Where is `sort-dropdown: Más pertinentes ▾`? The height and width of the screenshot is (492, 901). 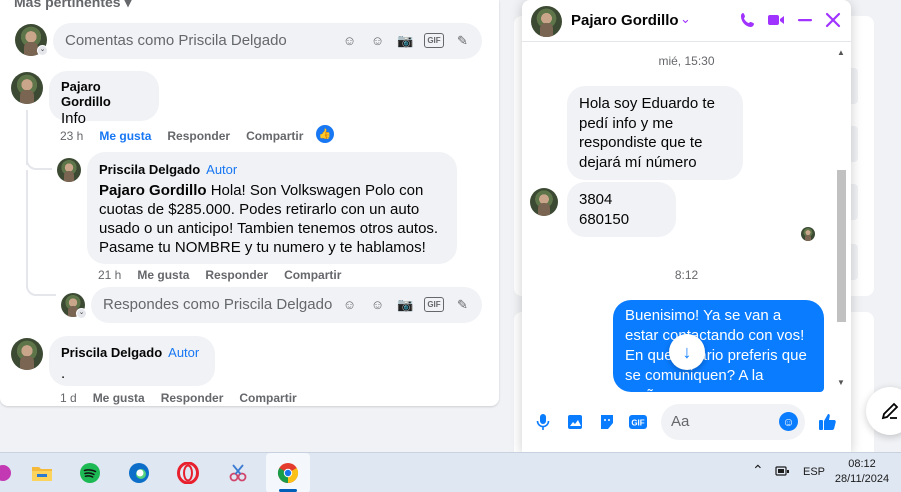 sort-dropdown: Más pertinentes ▾ is located at coordinates (73, 5).